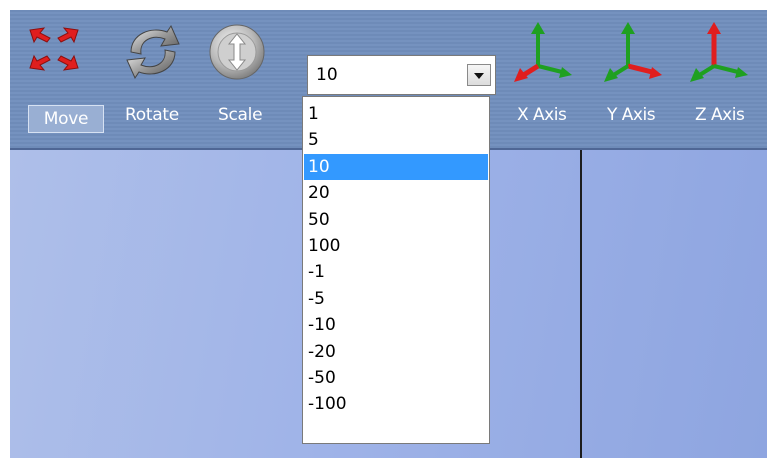 This screenshot has height=462, width=778. I want to click on chevron-down-icon, so click(479, 76).